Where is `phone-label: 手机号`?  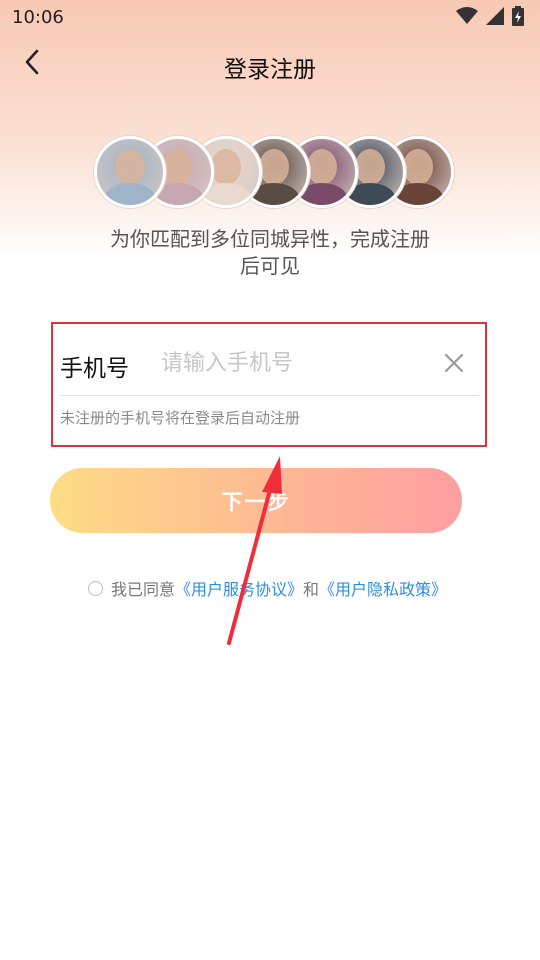
phone-label: 手机号 is located at coordinates (94, 369).